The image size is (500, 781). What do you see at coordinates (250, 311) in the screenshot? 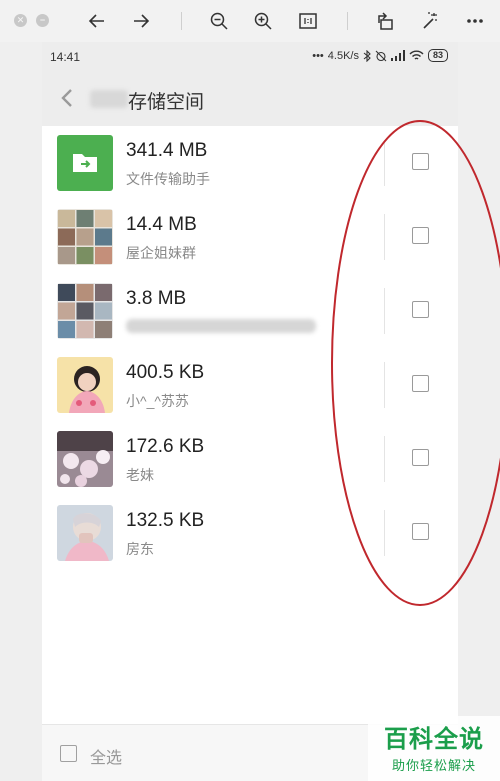
I see `list-item: 3.8 MB` at bounding box center [250, 311].